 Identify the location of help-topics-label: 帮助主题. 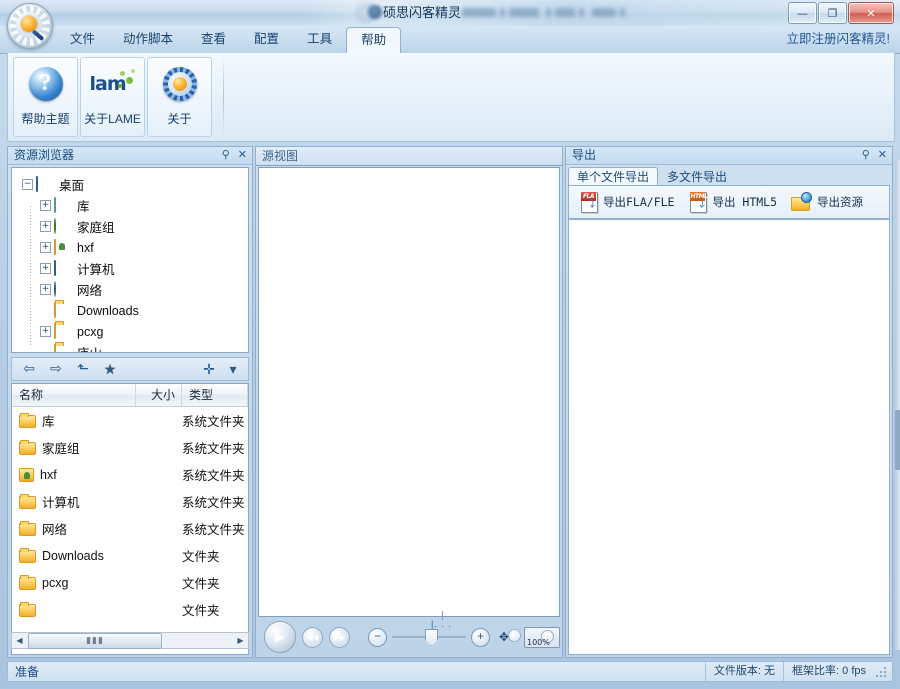
(45, 119).